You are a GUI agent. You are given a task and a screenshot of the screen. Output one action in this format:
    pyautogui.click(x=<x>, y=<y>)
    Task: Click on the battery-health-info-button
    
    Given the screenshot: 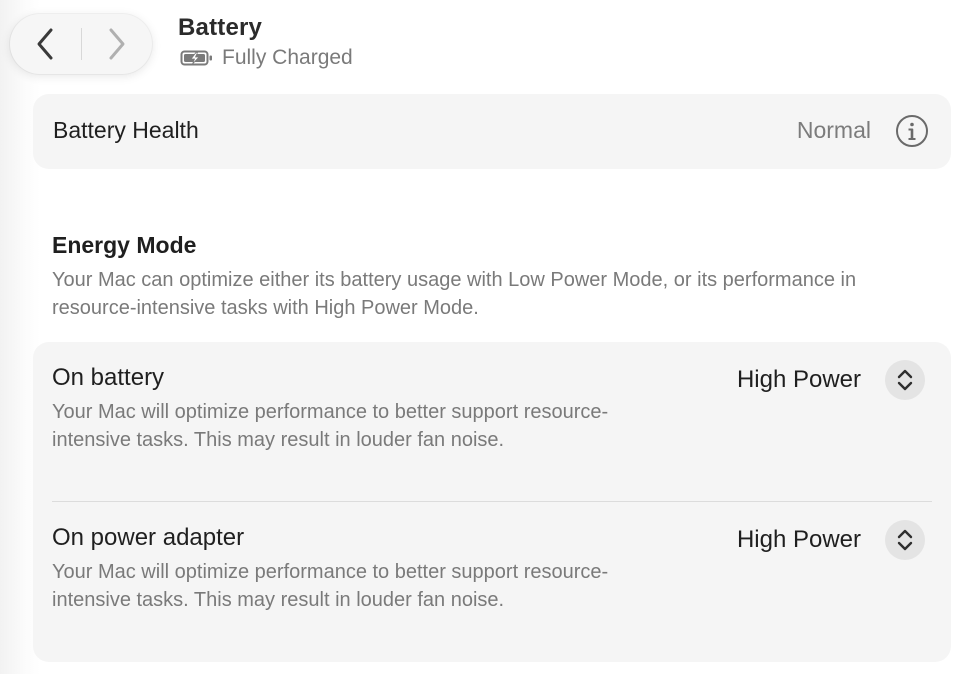 What is the action you would take?
    pyautogui.click(x=912, y=131)
    